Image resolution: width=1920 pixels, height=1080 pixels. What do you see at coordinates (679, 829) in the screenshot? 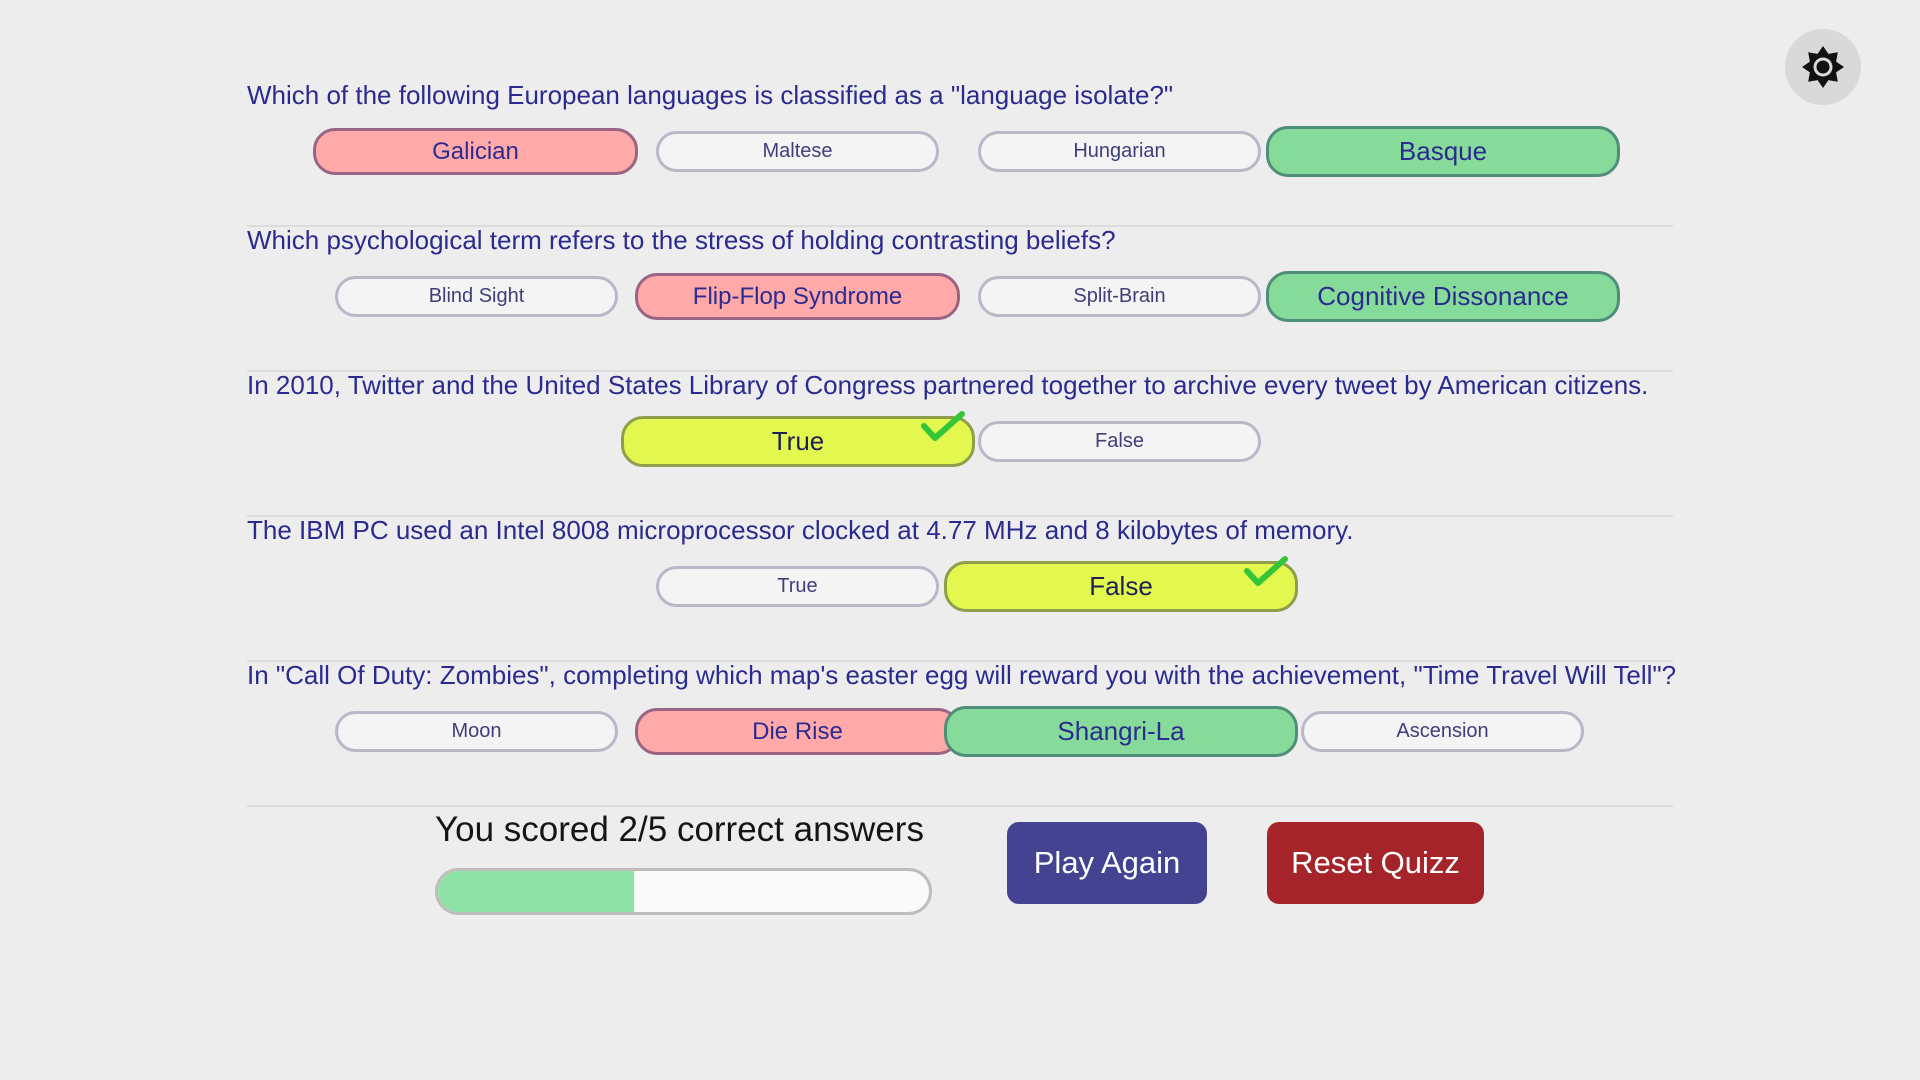
I see `score-text: You scored 2/5 correct answers` at bounding box center [679, 829].